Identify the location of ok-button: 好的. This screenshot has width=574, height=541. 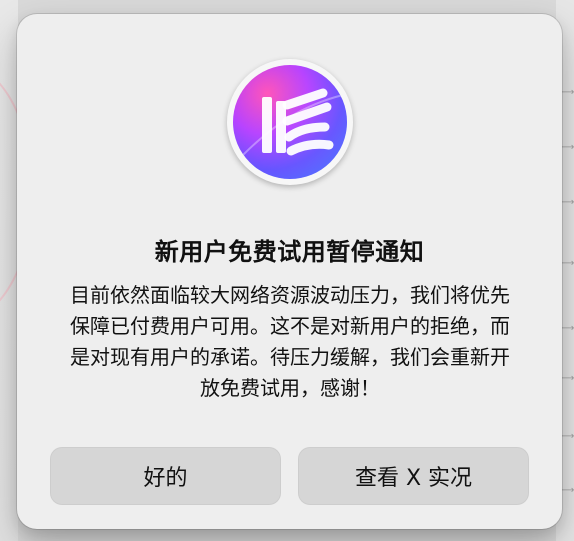
(165, 476).